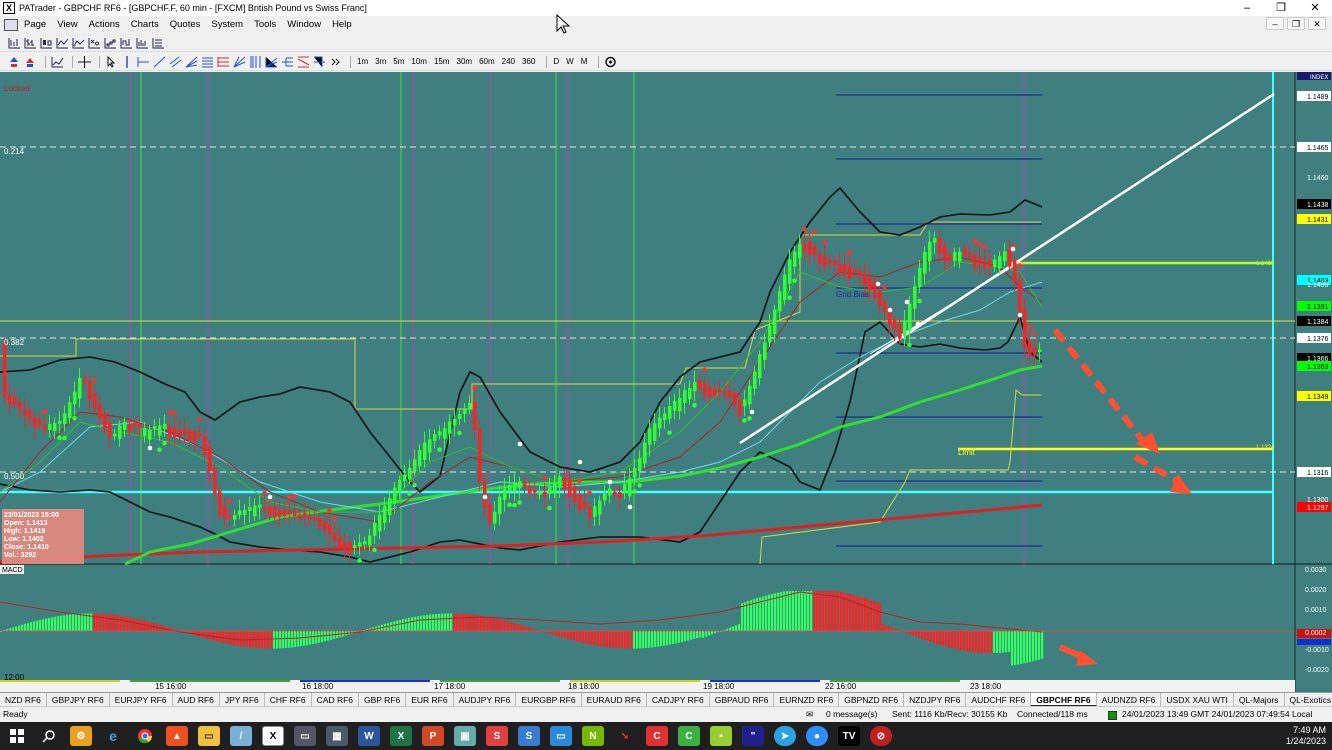 This screenshot has width=1332, height=750. I want to click on area-chart-icon, so click(78, 43).